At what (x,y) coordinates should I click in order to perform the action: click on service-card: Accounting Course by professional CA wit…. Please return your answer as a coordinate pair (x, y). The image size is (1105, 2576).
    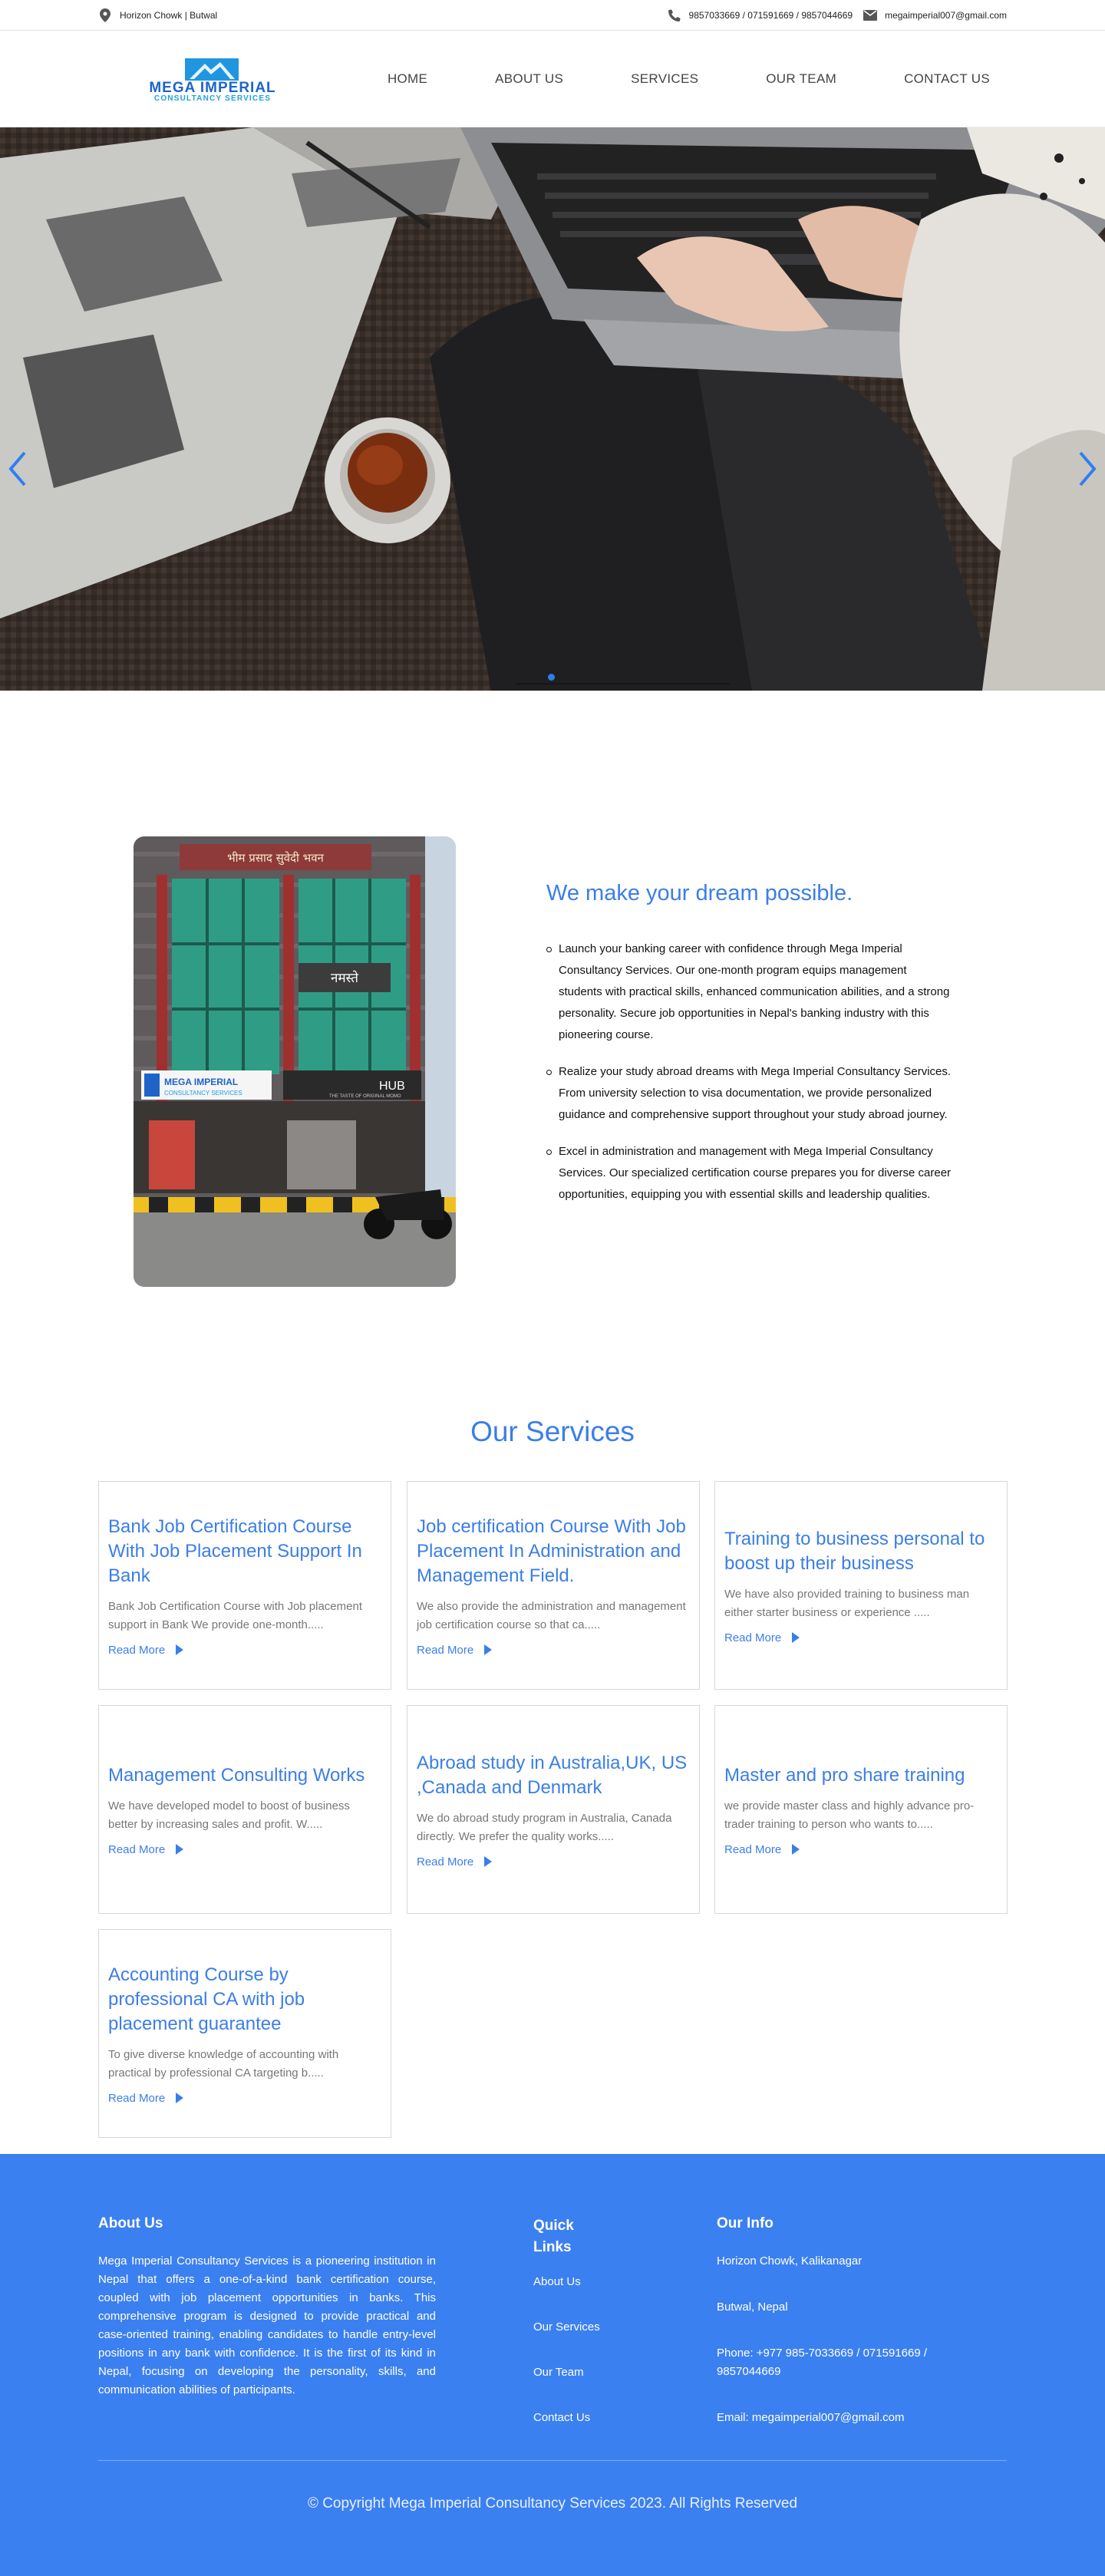
    Looking at the image, I should click on (245, 2034).